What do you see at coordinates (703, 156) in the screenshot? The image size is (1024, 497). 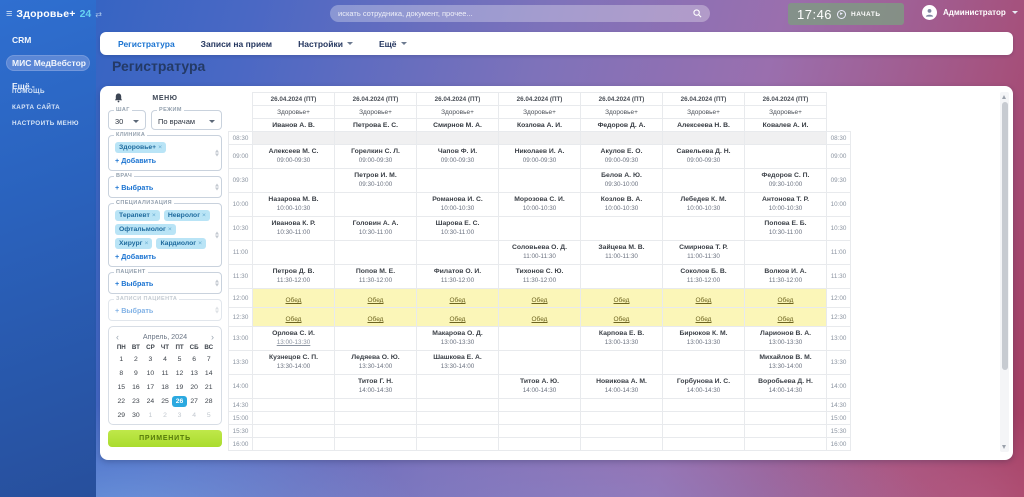 I see `appointment-cell: Савельева Д. Н. 09:00-09:30` at bounding box center [703, 156].